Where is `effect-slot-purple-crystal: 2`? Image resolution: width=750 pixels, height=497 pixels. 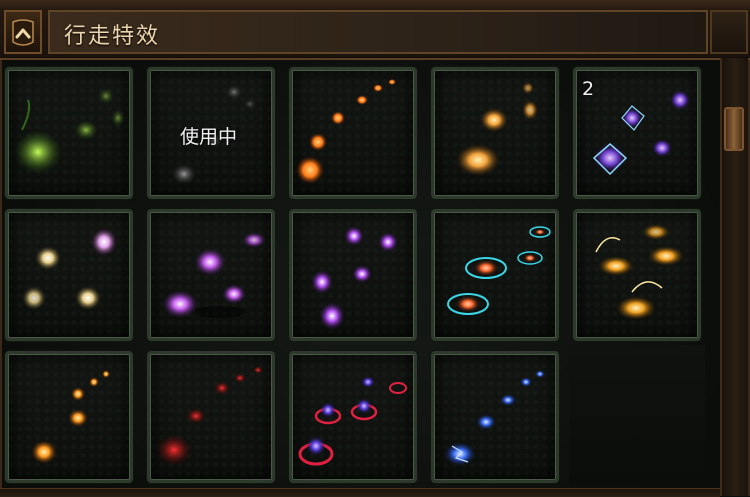 effect-slot-purple-crystal: 2 is located at coordinates (637, 133).